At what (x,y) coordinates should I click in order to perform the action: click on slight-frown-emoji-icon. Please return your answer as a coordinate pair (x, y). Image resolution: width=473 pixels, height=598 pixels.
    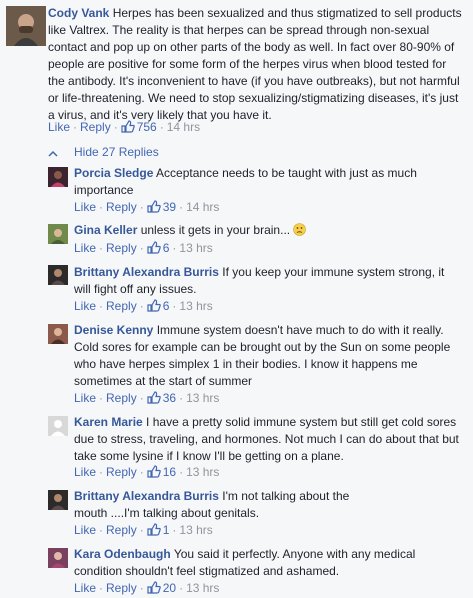
    Looking at the image, I should click on (300, 229).